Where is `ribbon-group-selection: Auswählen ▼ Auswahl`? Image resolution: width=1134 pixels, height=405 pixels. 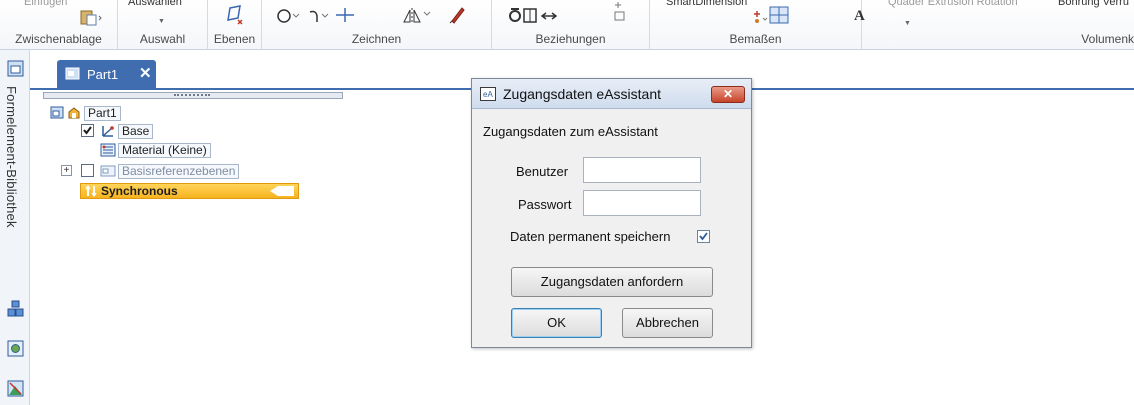 ribbon-group-selection: Auswählen ▼ Auswahl is located at coordinates (163, 25).